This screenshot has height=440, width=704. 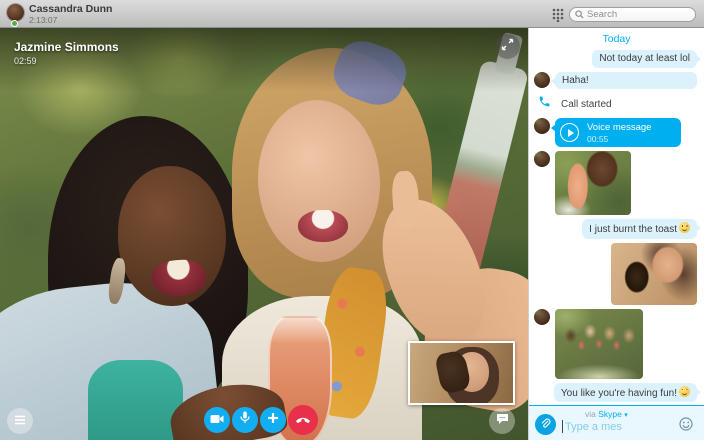 What do you see at coordinates (619, 127) in the screenshot?
I see `voice-message-title: Voice message` at bounding box center [619, 127].